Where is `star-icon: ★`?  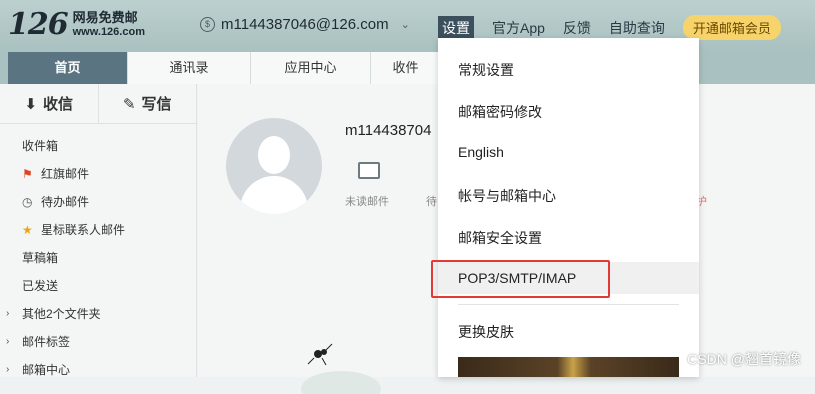
star-icon: ★ is located at coordinates (27, 230).